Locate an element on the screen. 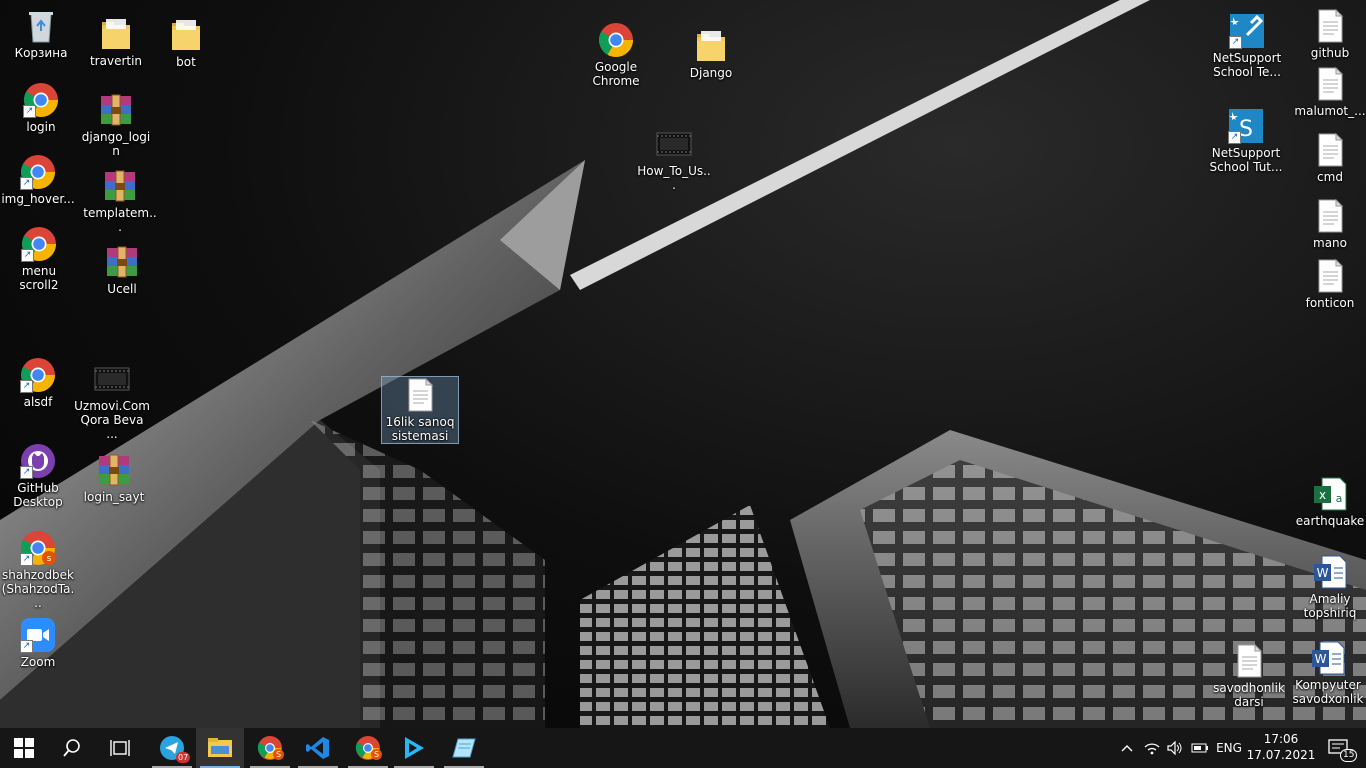  battery-tray is located at coordinates (1200, 748).